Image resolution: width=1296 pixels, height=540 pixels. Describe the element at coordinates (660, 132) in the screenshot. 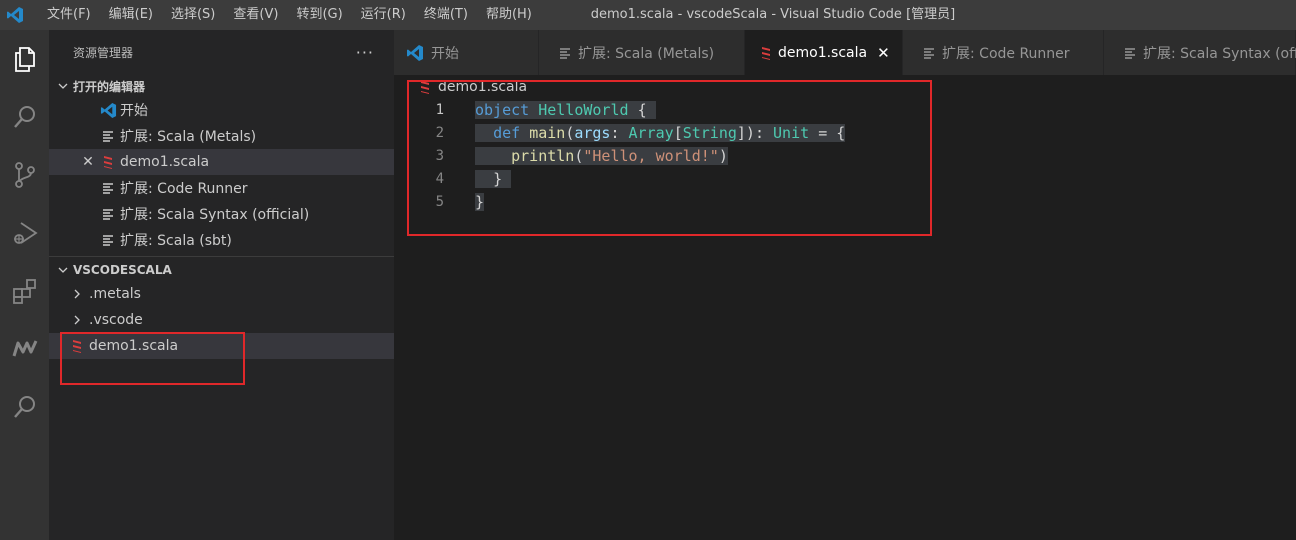

I see `code-text: def main(args: Array[String]): Unit = {` at that location.